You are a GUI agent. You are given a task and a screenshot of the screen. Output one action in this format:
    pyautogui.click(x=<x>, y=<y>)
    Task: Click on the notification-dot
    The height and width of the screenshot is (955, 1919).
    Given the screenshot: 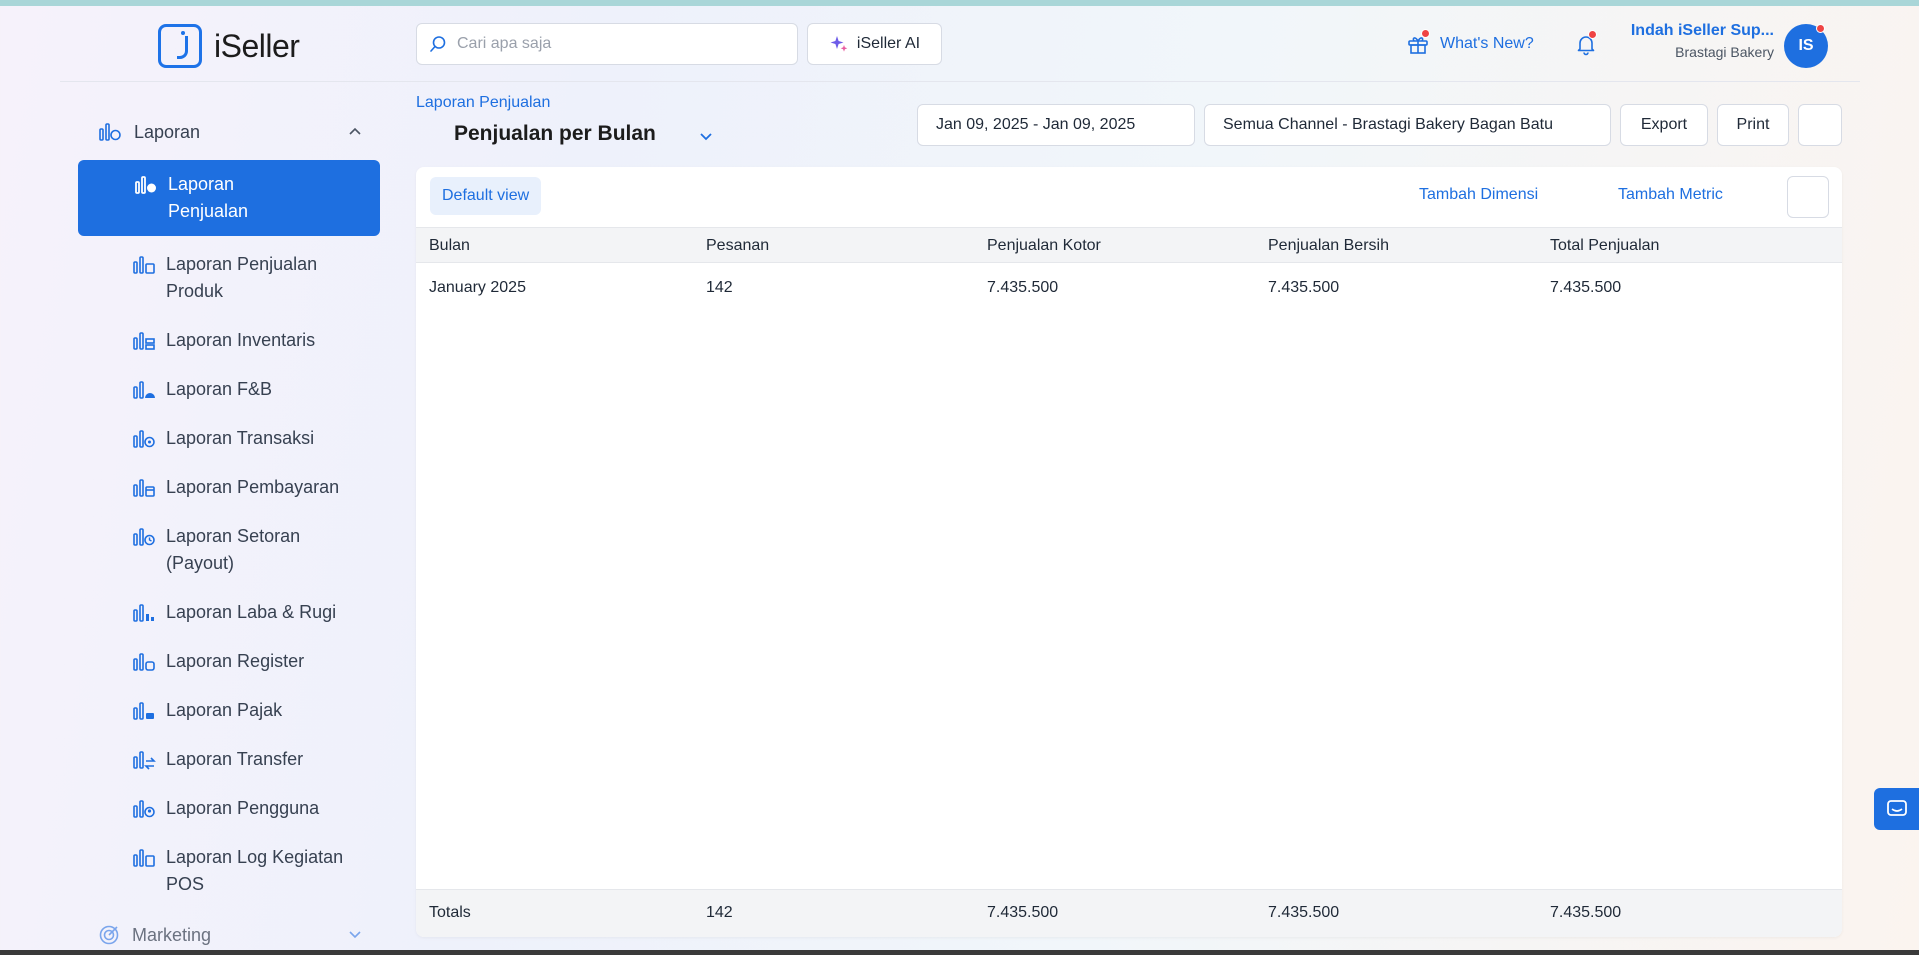 What is the action you would take?
    pyautogui.click(x=1592, y=34)
    